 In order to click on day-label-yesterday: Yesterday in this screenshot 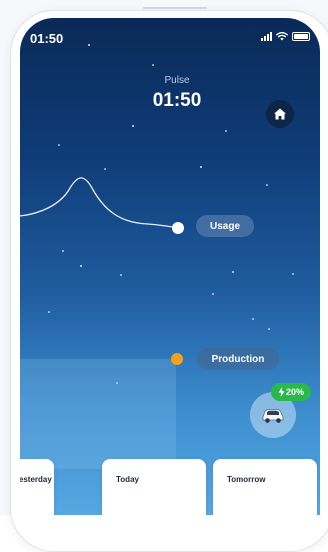, I will do `click(36, 479)`.